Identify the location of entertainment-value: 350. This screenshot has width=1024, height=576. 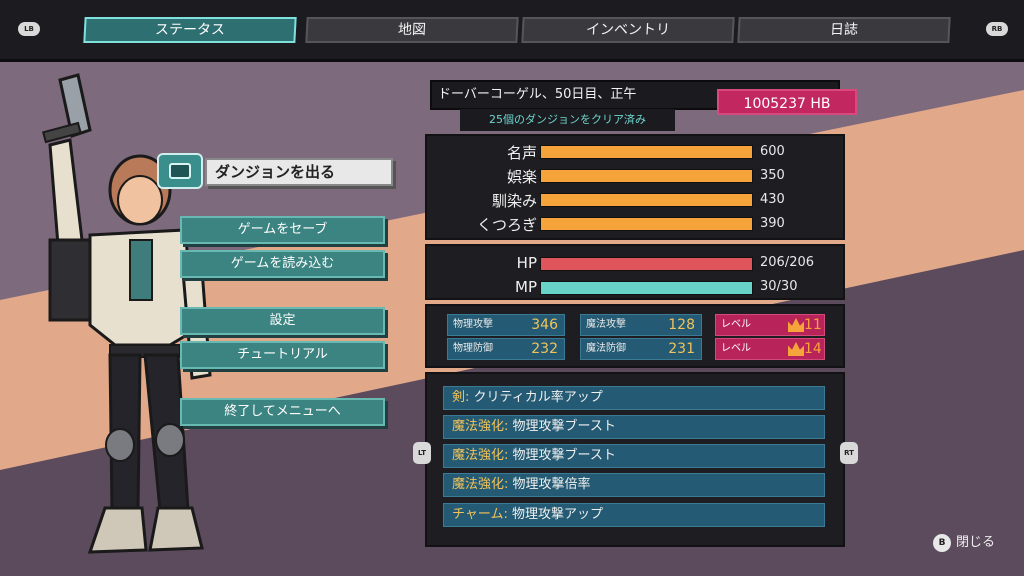
(772, 175).